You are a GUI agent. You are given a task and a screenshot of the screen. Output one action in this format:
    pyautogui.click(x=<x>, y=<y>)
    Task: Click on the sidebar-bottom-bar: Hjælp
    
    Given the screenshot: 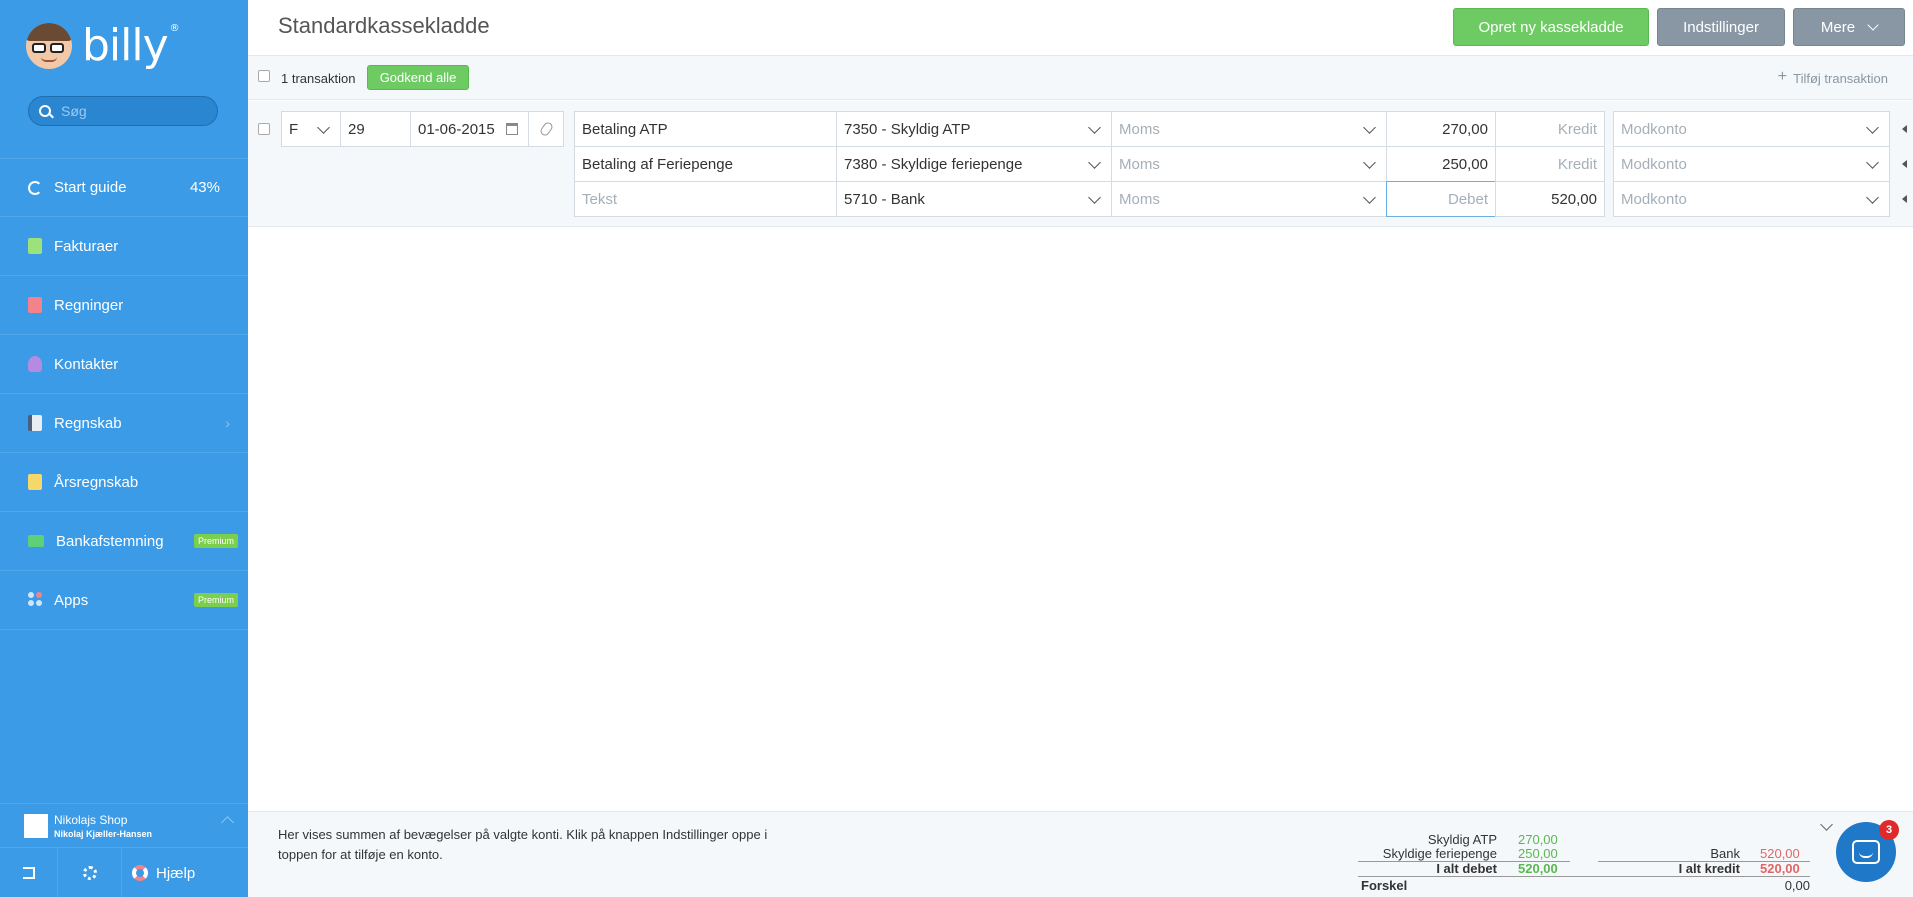 What is the action you would take?
    pyautogui.click(x=124, y=872)
    